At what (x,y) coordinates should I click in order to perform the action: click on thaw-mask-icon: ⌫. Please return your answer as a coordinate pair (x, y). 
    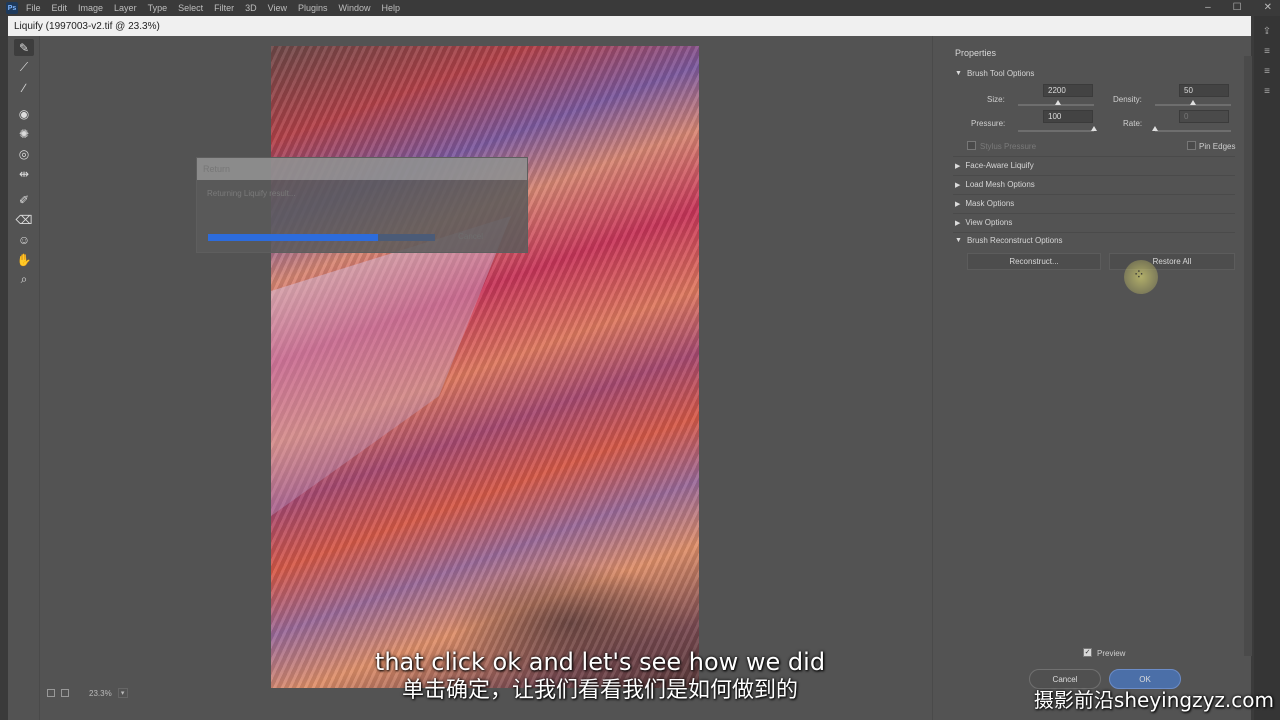
    Looking at the image, I should click on (24, 219).